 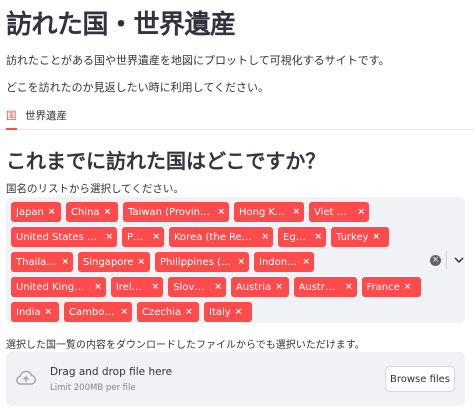 I want to click on country-chip: Peru ×, so click(x=143, y=237).